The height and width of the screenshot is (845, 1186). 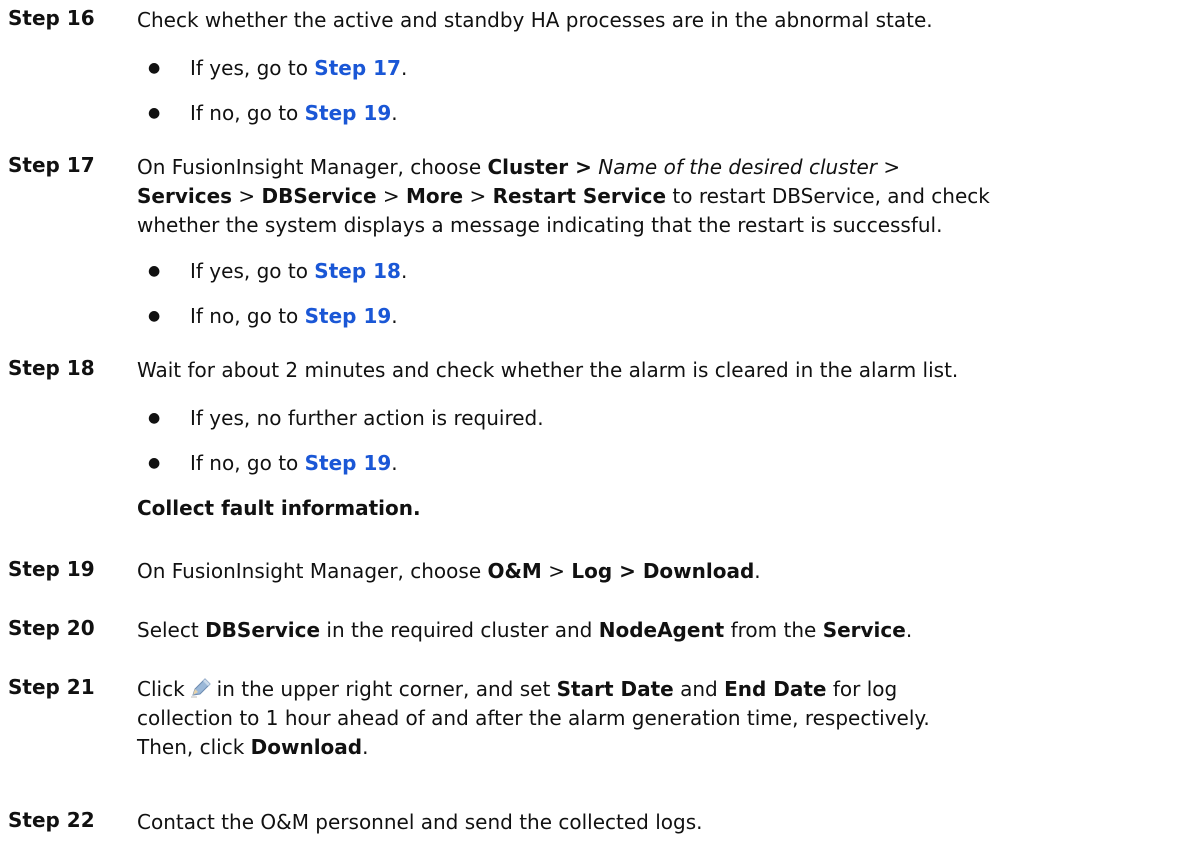 I want to click on step-label: Step 18, so click(x=51, y=368).